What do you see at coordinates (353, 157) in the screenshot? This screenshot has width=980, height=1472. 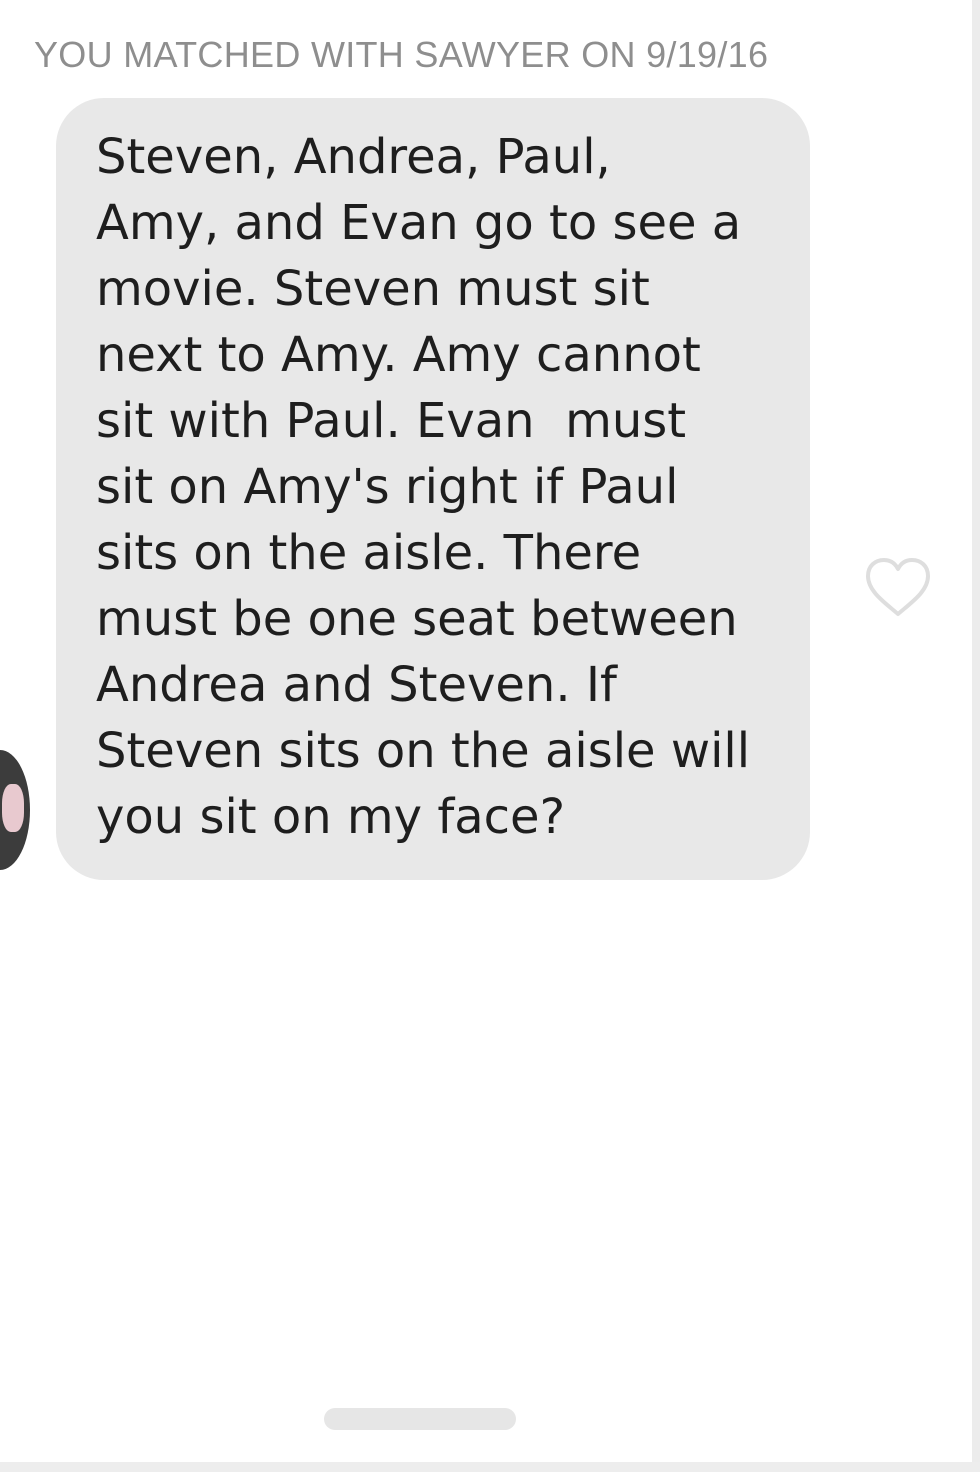 I see `message-line: Steven, Andrea, Paul,` at bounding box center [353, 157].